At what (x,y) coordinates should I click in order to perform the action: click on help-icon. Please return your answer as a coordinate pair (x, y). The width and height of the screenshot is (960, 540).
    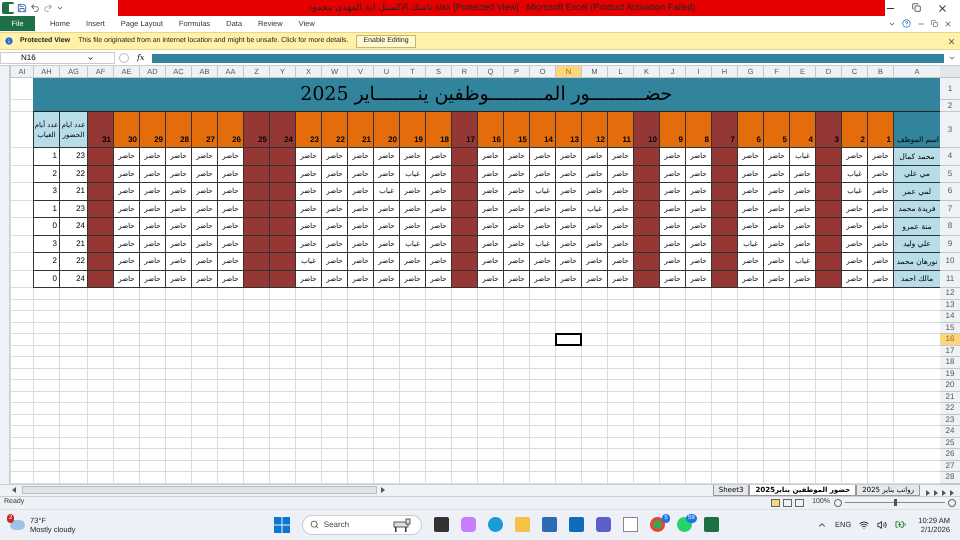
    Looking at the image, I should click on (906, 23).